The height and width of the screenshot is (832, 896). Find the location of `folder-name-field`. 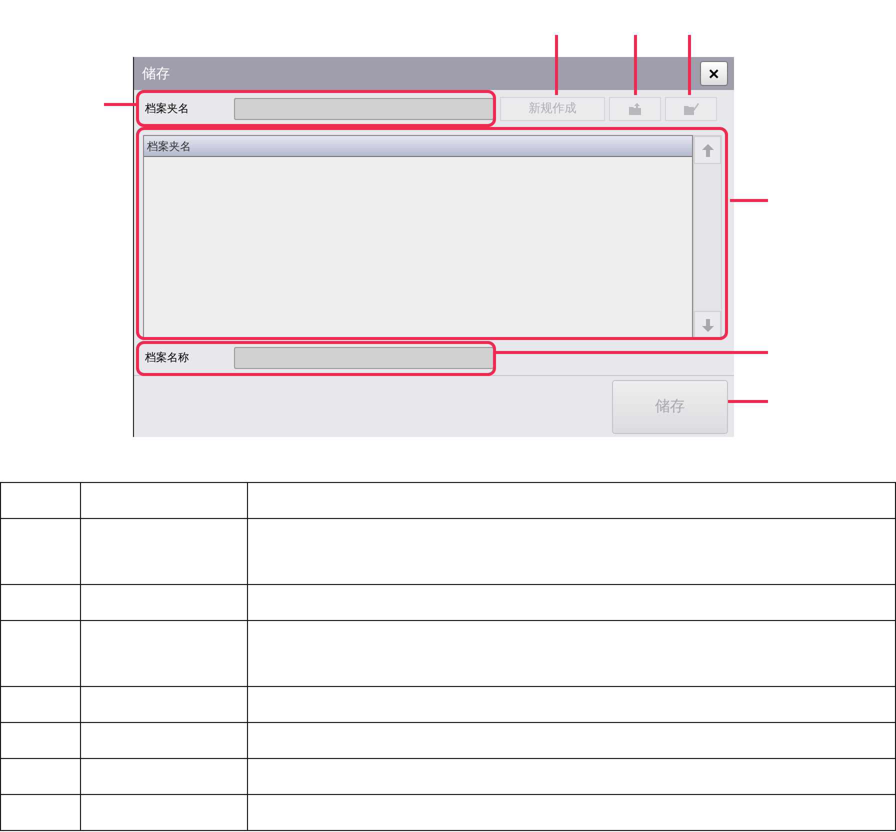

folder-name-field is located at coordinates (364, 109).